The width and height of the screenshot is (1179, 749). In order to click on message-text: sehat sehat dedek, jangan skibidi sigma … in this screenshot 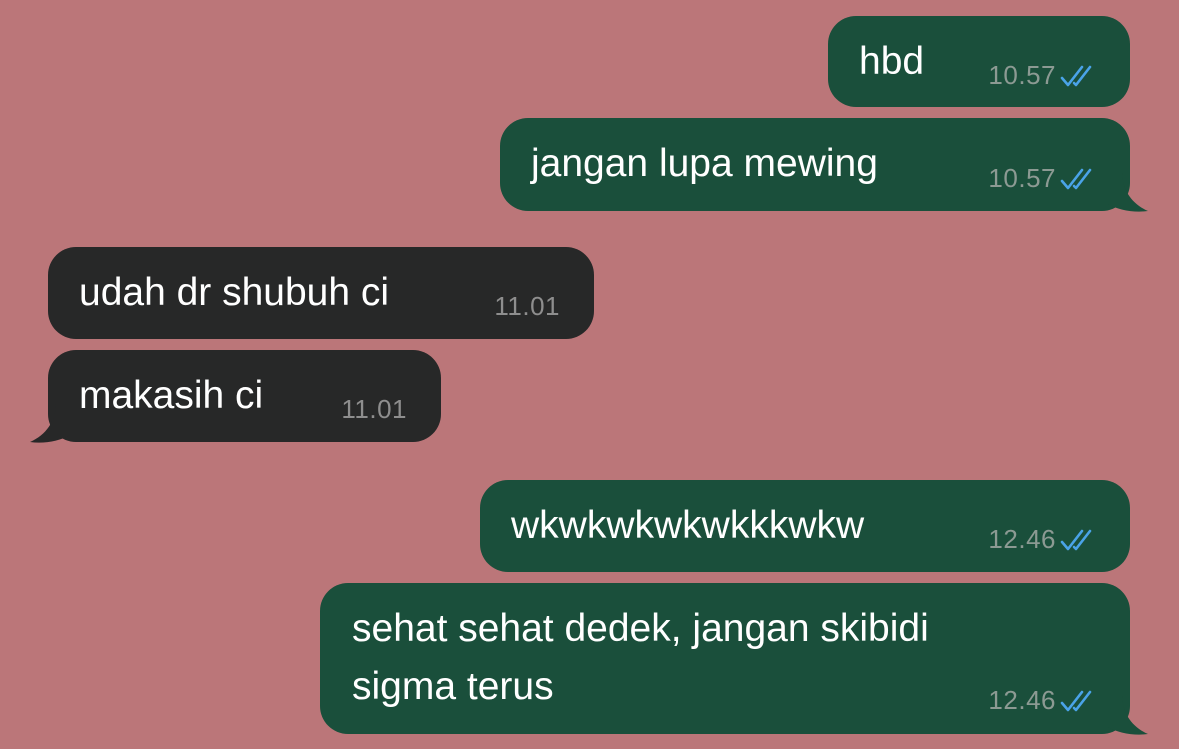, I will do `click(640, 657)`.